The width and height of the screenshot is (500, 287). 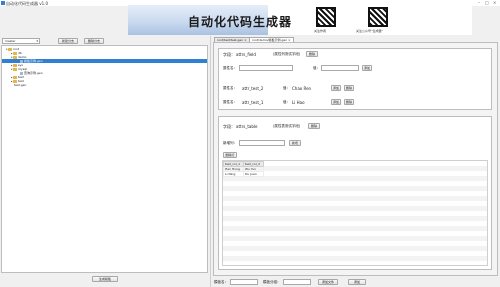 I want to click on new-branch-button: 新建分支, so click(x=68, y=41).